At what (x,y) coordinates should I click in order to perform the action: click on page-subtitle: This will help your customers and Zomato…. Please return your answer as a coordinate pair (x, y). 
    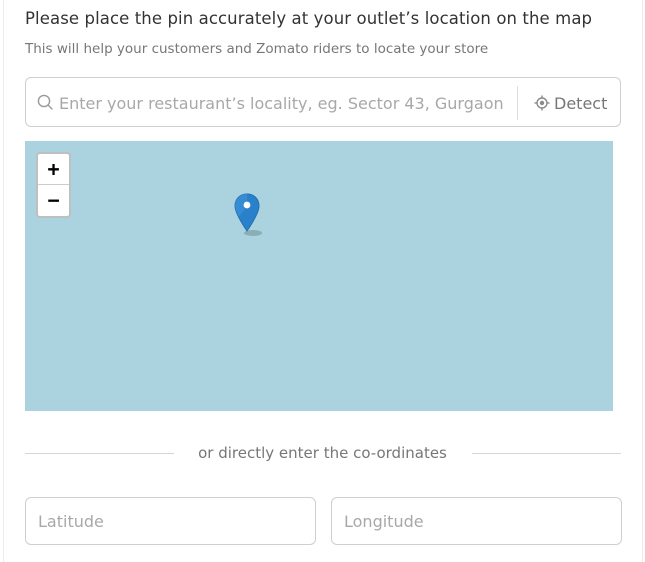
    Looking at the image, I should click on (257, 49).